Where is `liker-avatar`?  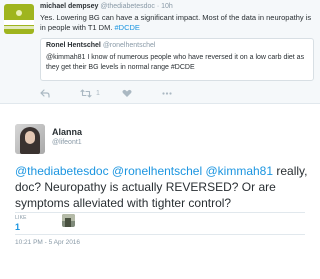
liker-avatar is located at coordinates (68, 220).